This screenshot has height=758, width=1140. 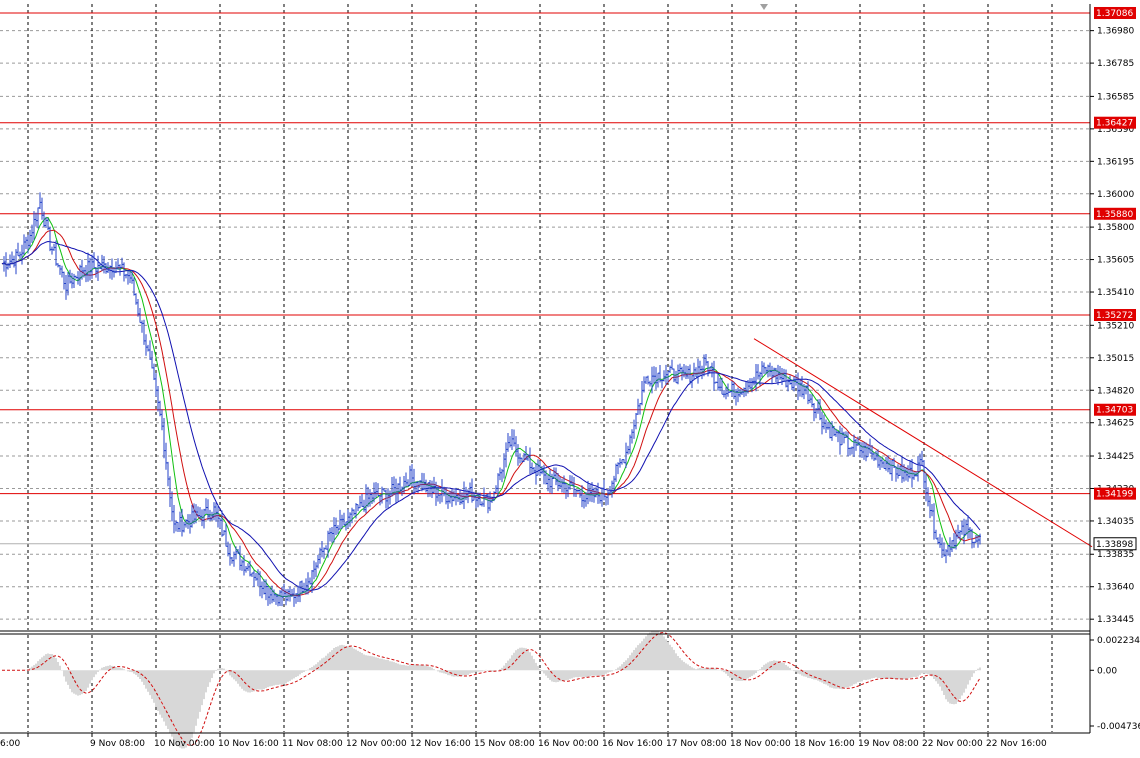 What do you see at coordinates (504, 744) in the screenshot?
I see `time-tick-label: 15 Nov 08:00` at bounding box center [504, 744].